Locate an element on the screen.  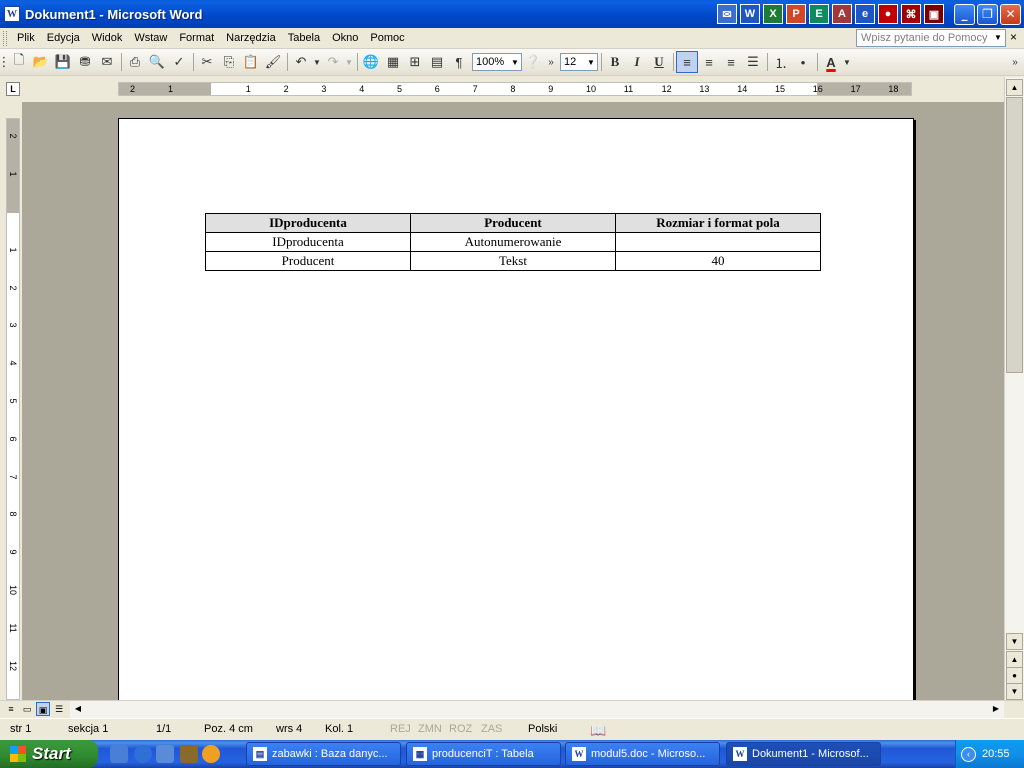
outlook-icon: ✉ is located at coordinates (727, 14).